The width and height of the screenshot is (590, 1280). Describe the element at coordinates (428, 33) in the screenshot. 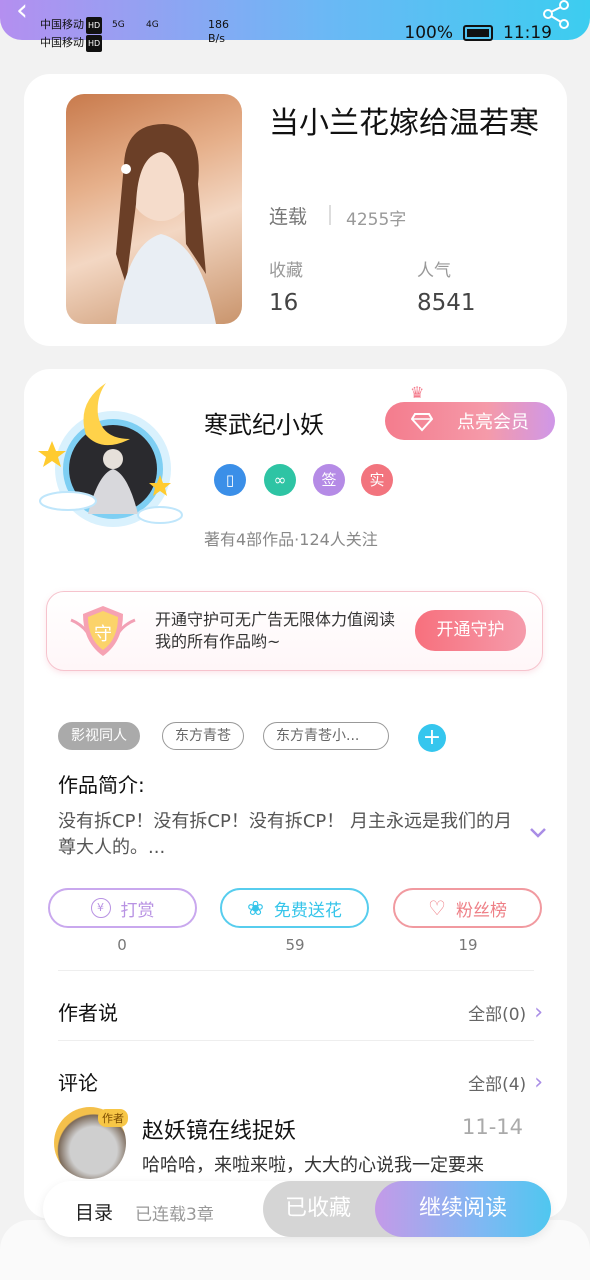

I see `battery-percent: 100%` at that location.